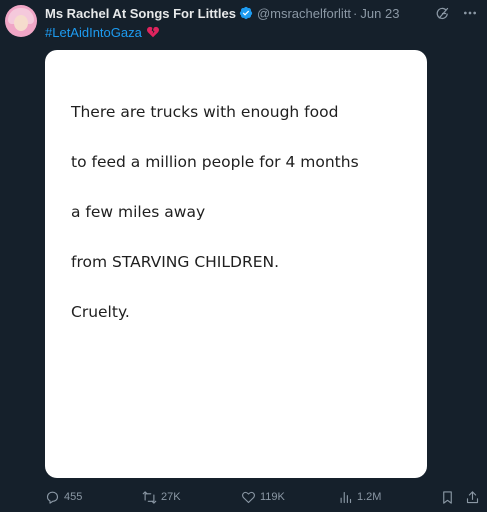  I want to click on reply-count: 455, so click(73, 497).